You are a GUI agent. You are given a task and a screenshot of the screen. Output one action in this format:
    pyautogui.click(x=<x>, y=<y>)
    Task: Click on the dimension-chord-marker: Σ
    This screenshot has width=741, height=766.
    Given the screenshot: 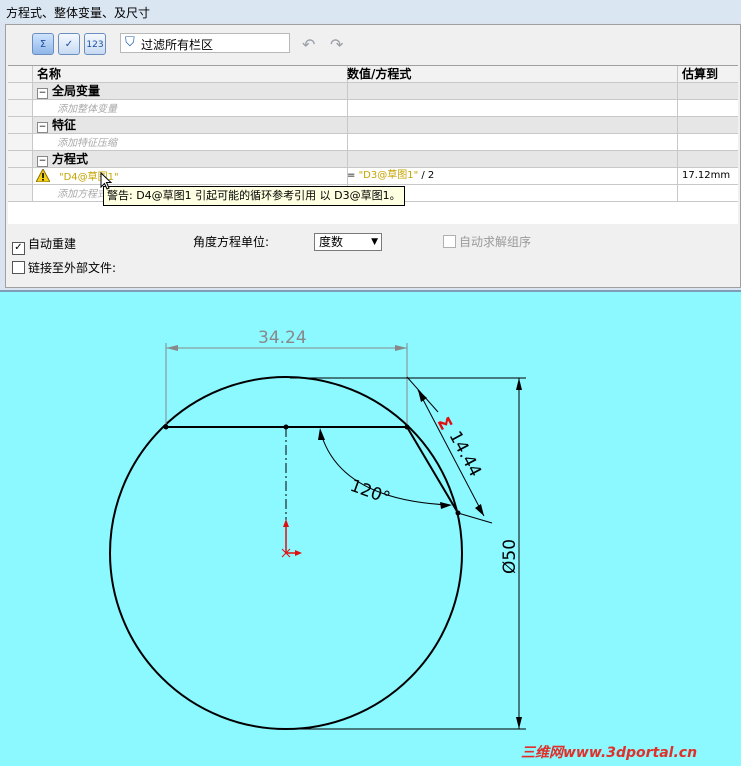 What is the action you would take?
    pyautogui.click(x=444, y=424)
    